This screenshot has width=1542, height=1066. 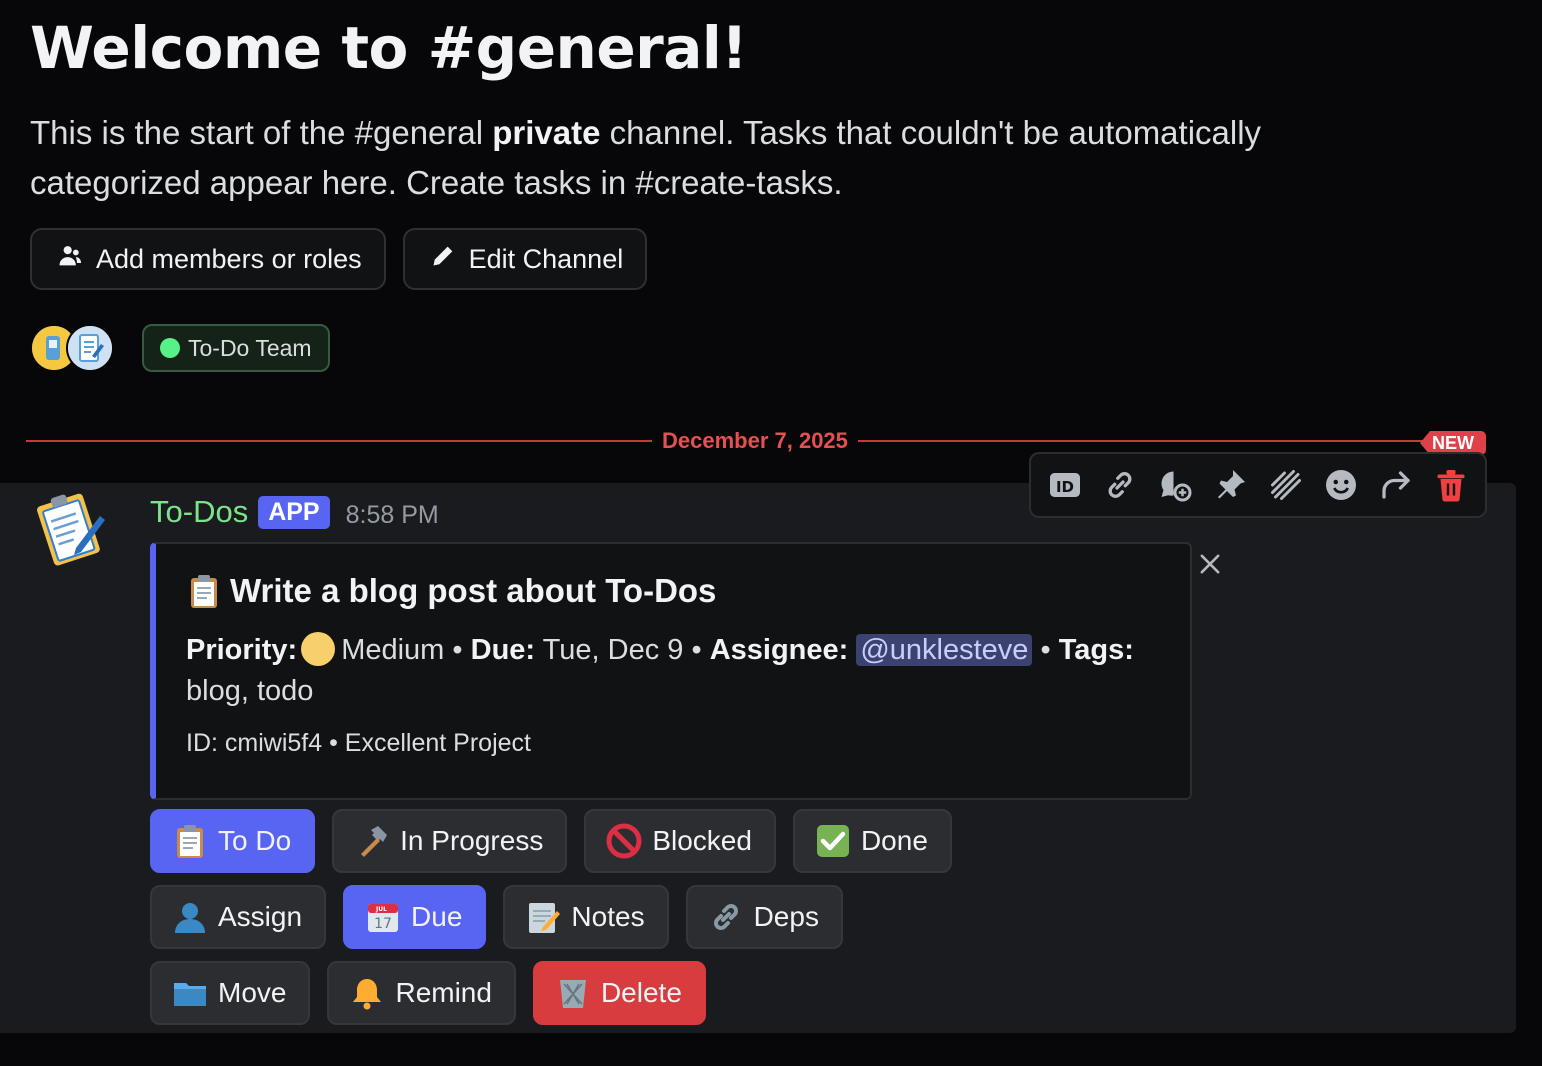 I want to click on person-icon, so click(x=190, y=917).